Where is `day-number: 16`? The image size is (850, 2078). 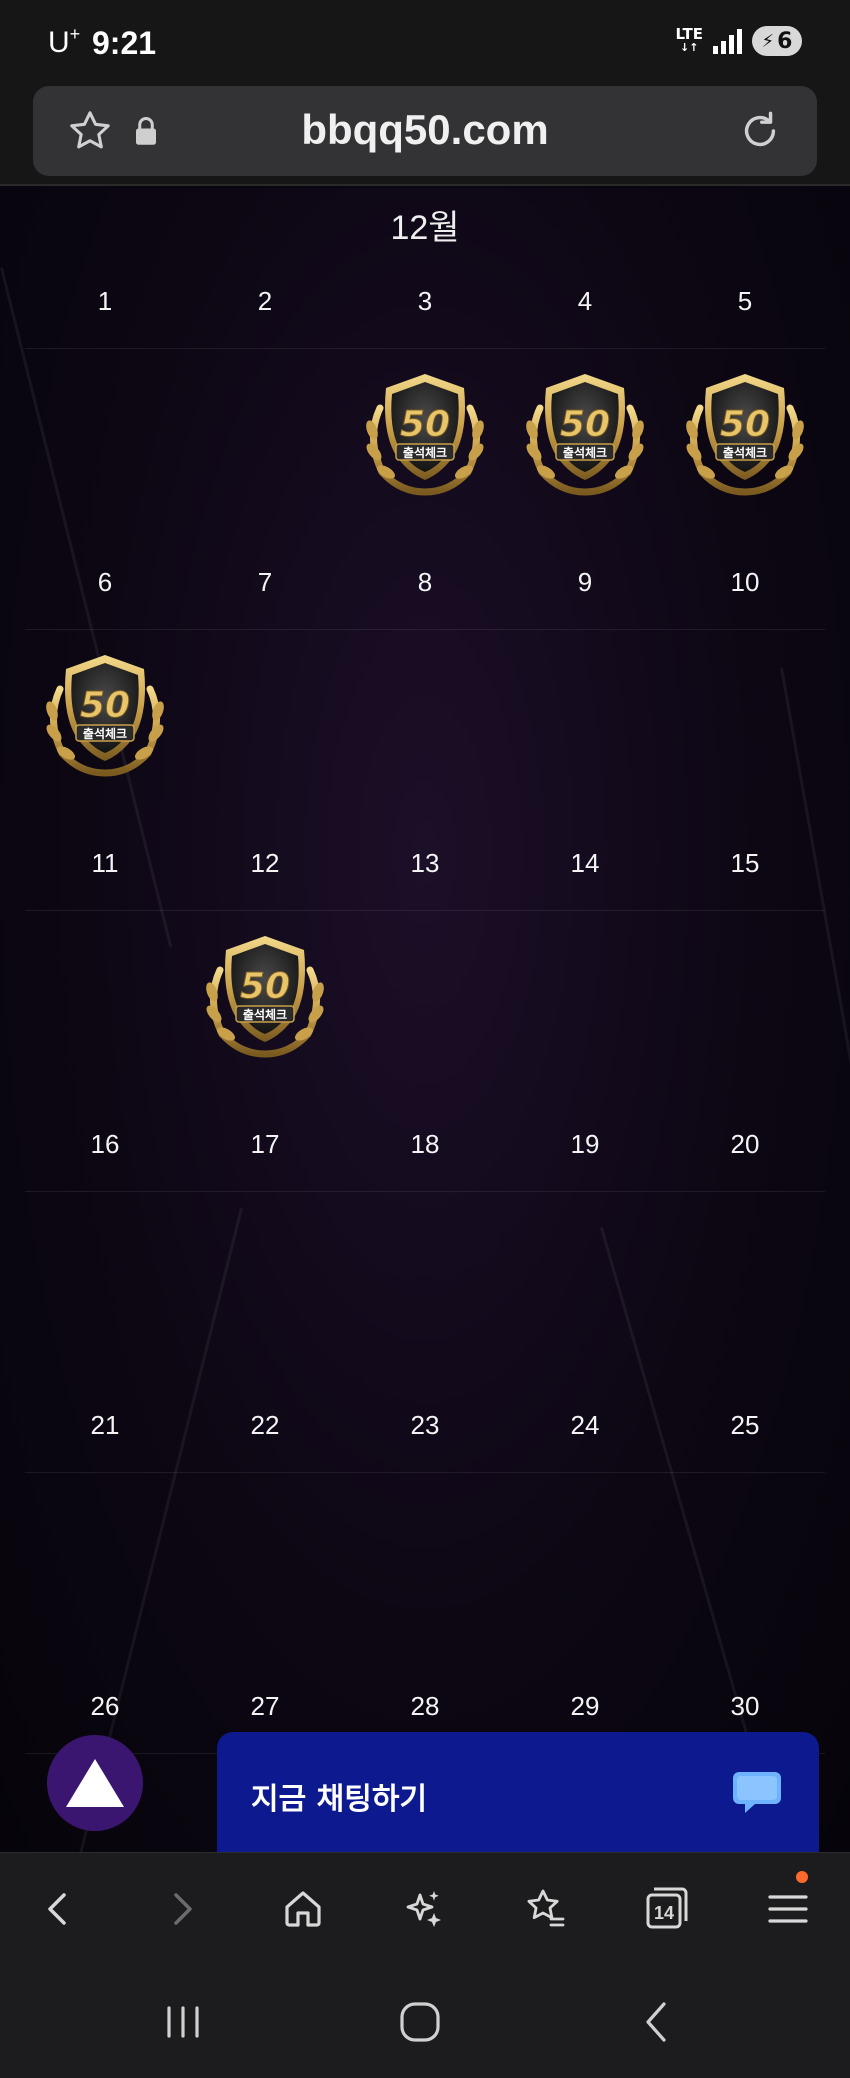
day-number: 16 is located at coordinates (105, 1144).